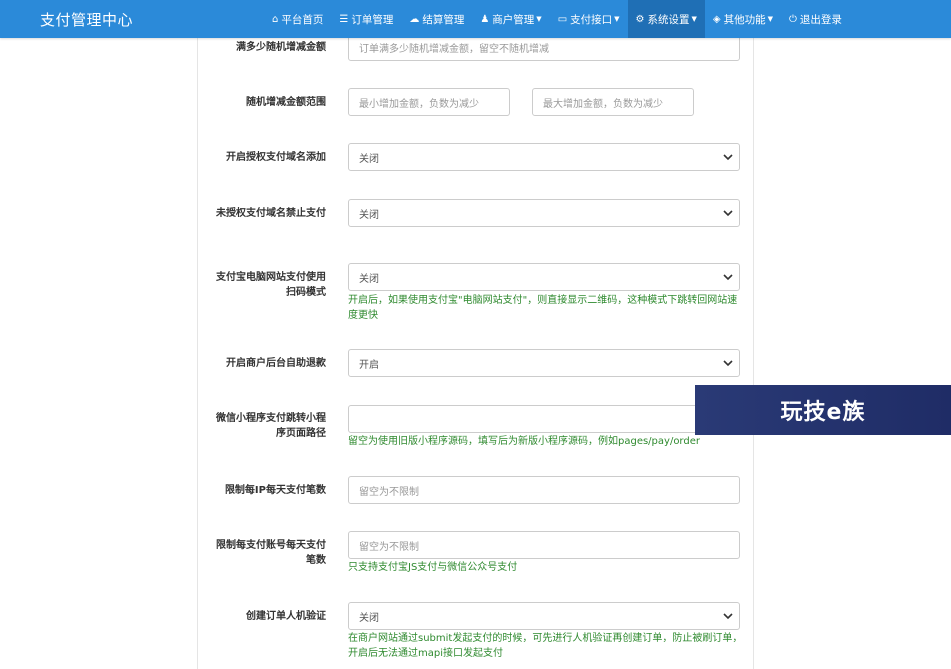  Describe the element at coordinates (544, 157) in the screenshot. I see `authorized-domain-add-select: 关闭` at that location.